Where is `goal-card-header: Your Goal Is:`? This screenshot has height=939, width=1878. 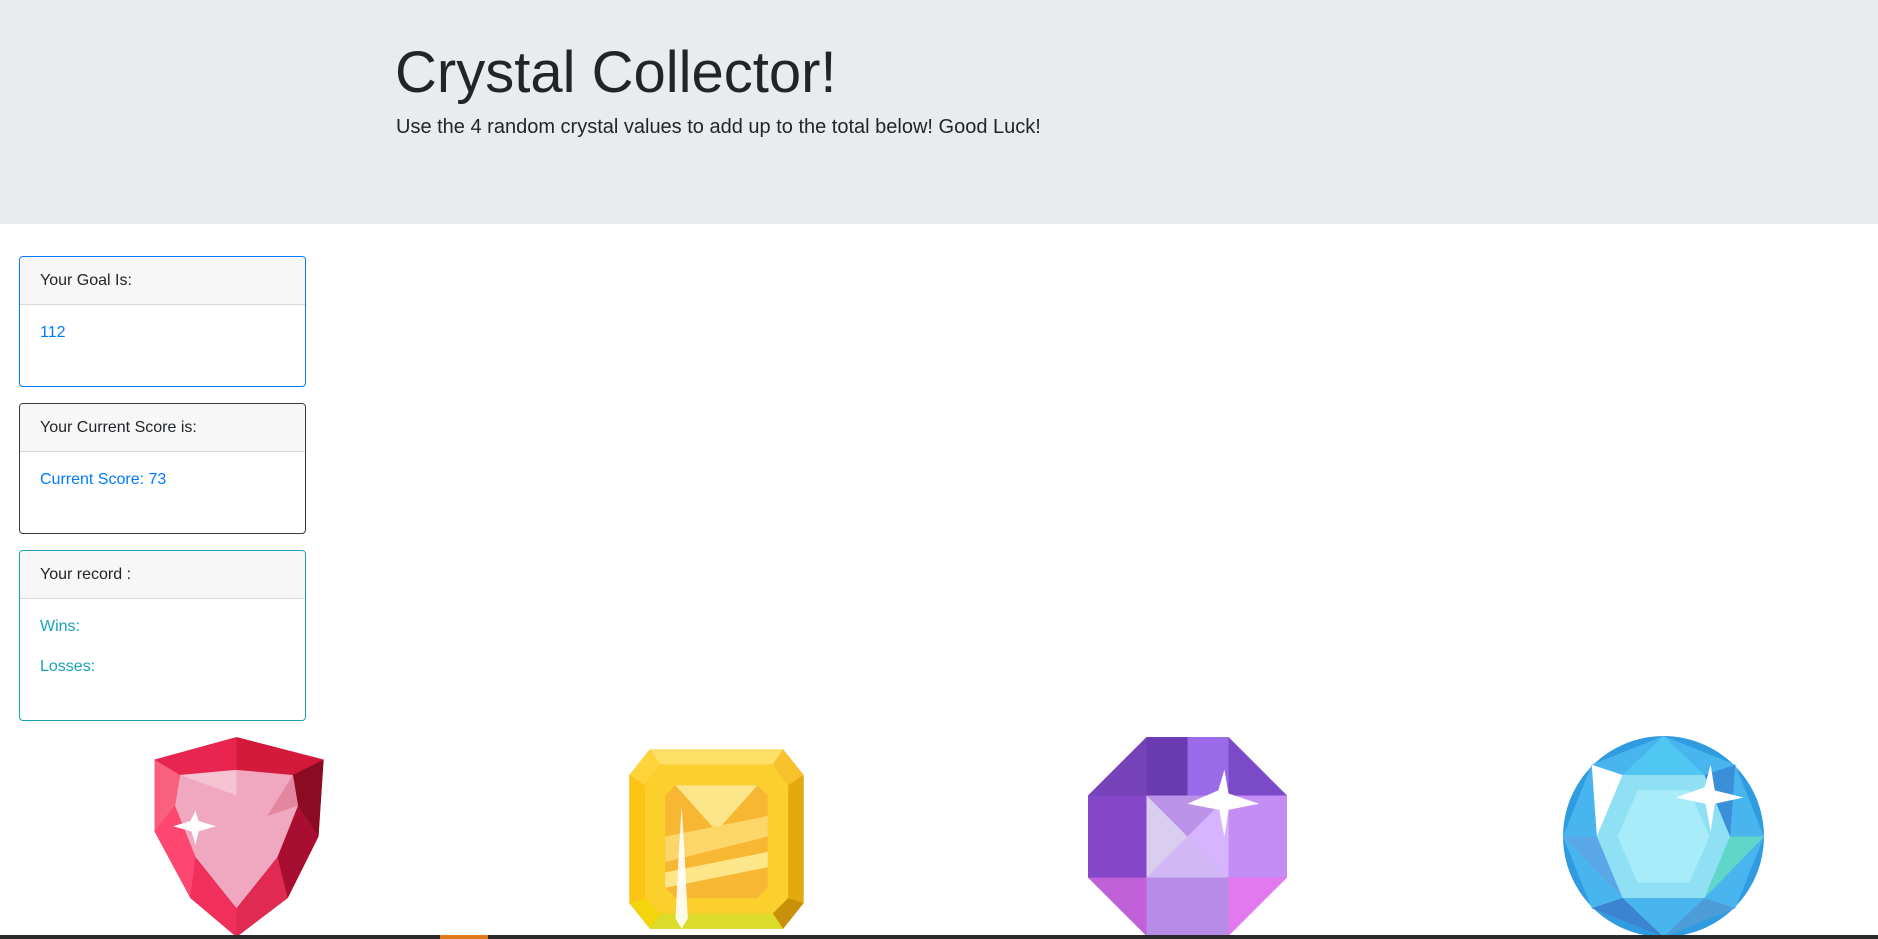 goal-card-header: Your Goal Is: is located at coordinates (162, 281).